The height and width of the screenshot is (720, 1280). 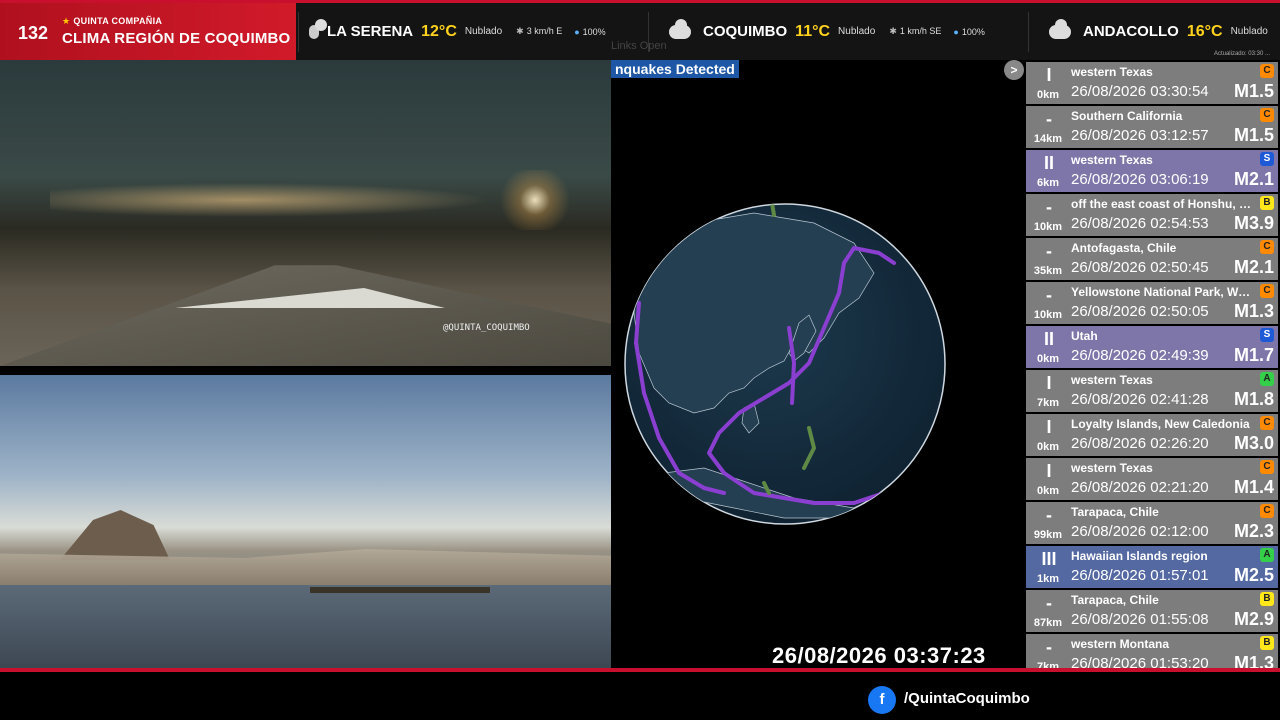 I want to click on quake-depth: 7km, so click(x=1048, y=403).